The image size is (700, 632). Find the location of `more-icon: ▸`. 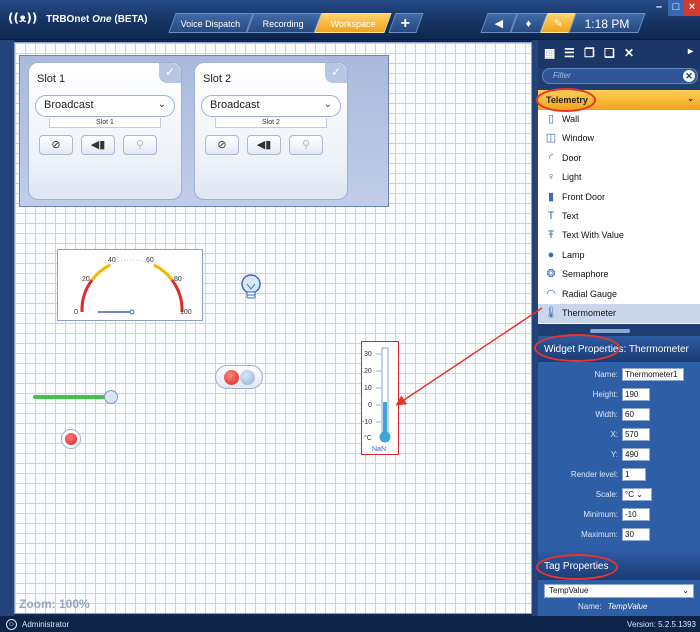

more-icon: ▸ is located at coordinates (690, 51).